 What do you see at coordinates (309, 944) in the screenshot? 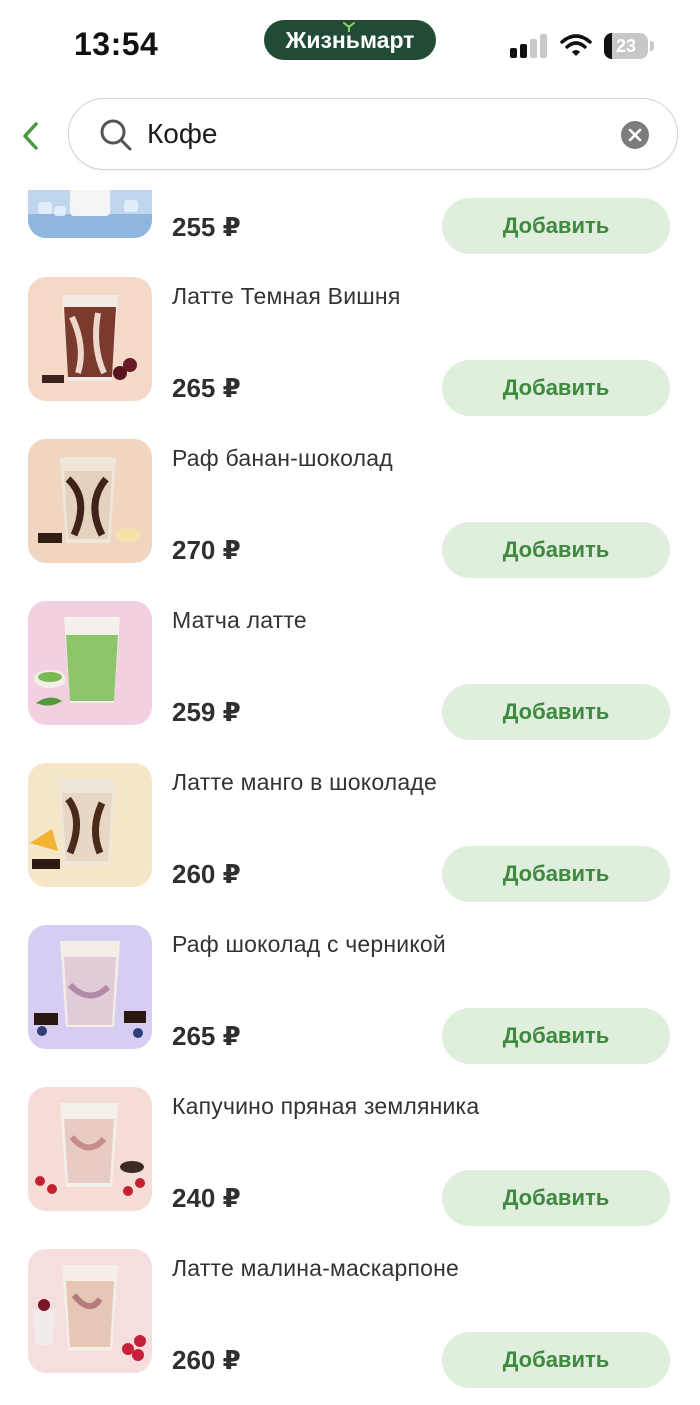
I see `product-name: Раф шоколад с черникой` at bounding box center [309, 944].